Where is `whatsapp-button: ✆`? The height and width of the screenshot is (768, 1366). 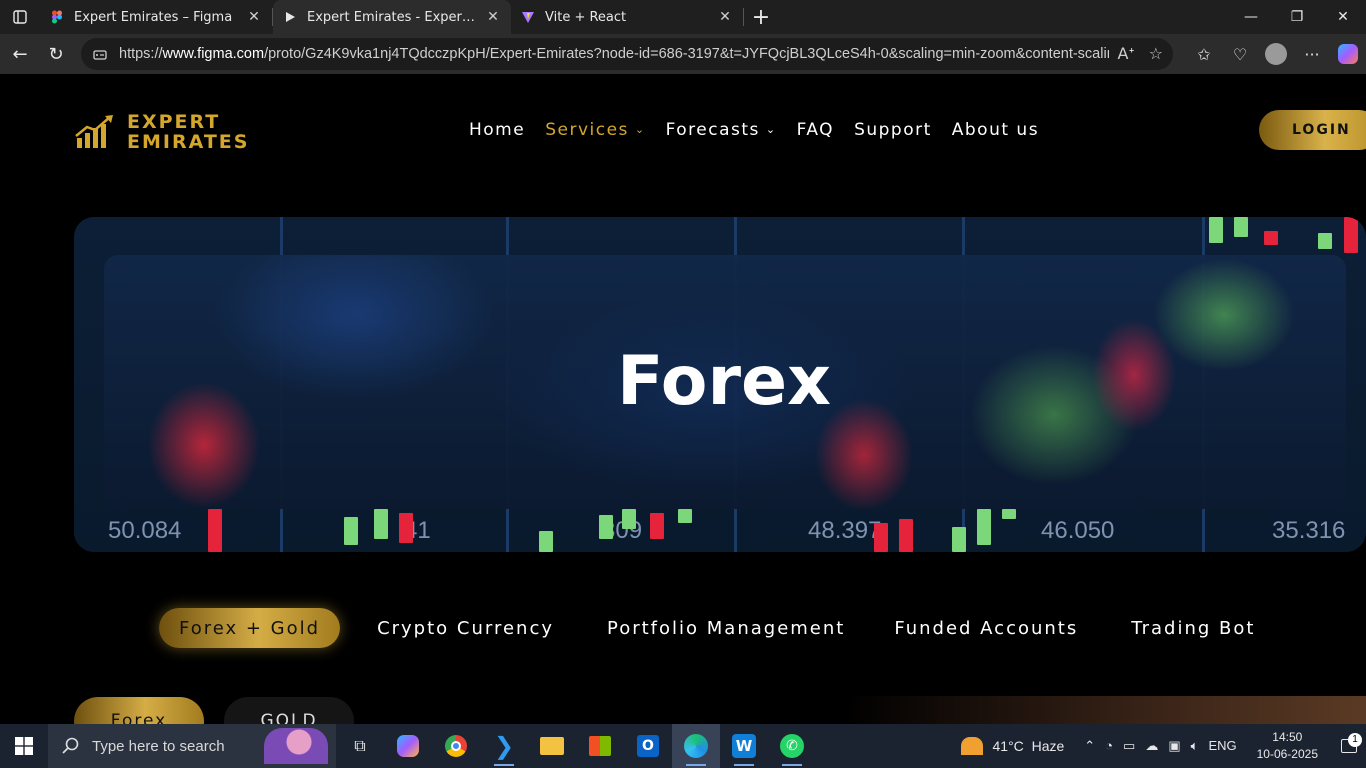 whatsapp-button: ✆ is located at coordinates (792, 746).